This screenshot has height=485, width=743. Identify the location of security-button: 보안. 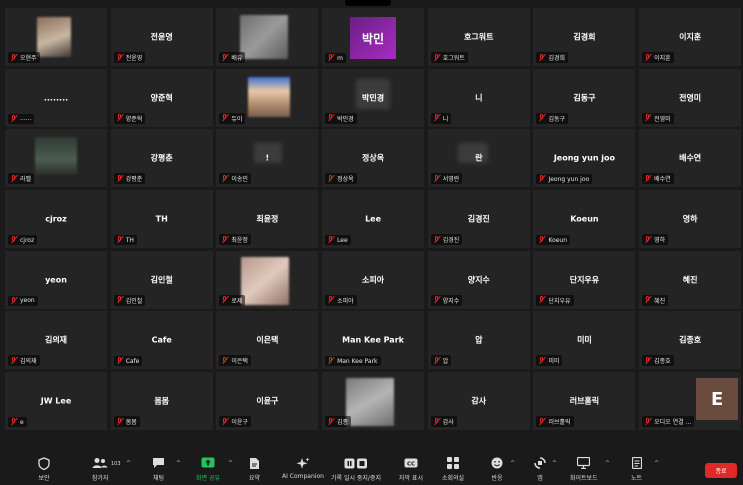
(44, 469).